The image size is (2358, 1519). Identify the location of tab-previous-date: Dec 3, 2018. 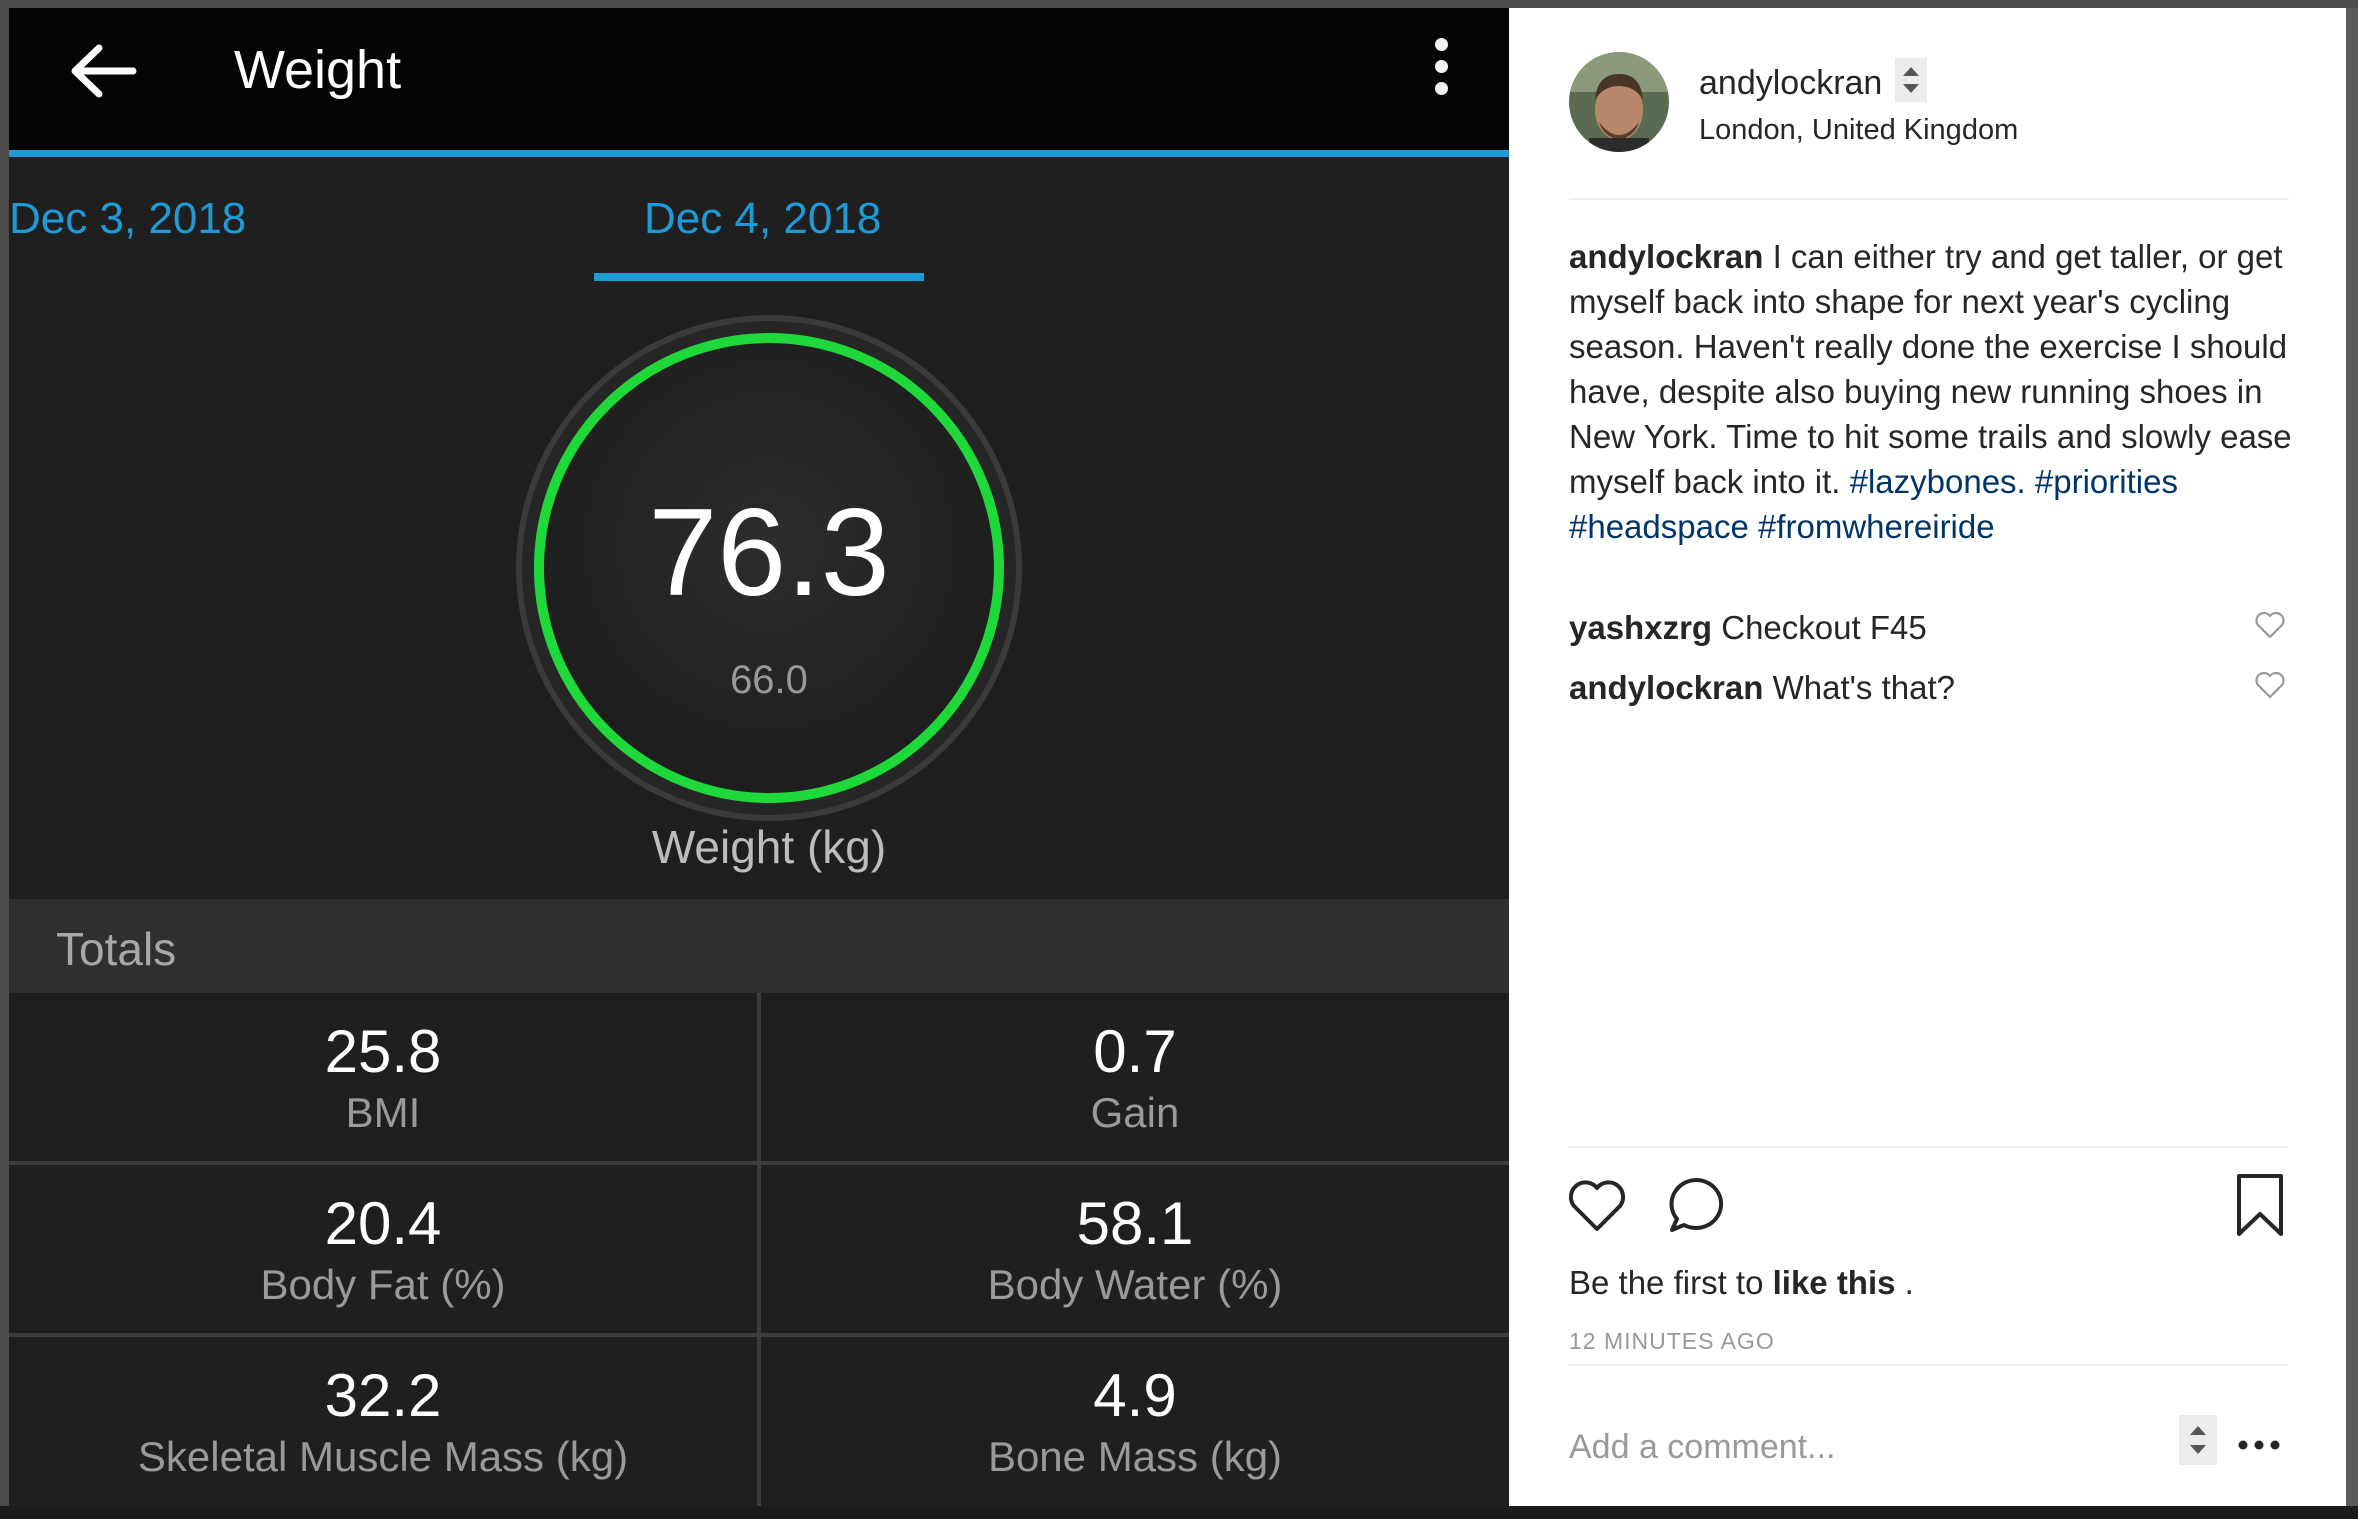
(127, 219).